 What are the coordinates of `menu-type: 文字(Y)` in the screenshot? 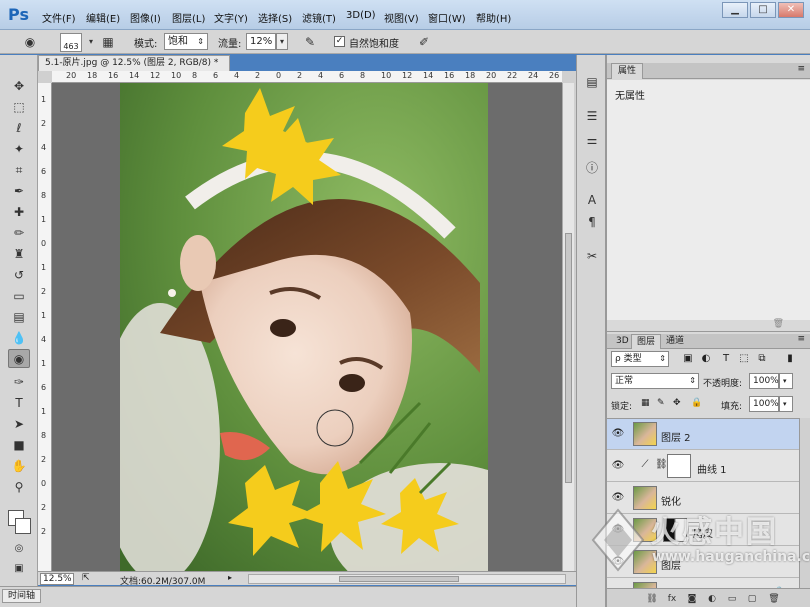 It's located at (231, 17).